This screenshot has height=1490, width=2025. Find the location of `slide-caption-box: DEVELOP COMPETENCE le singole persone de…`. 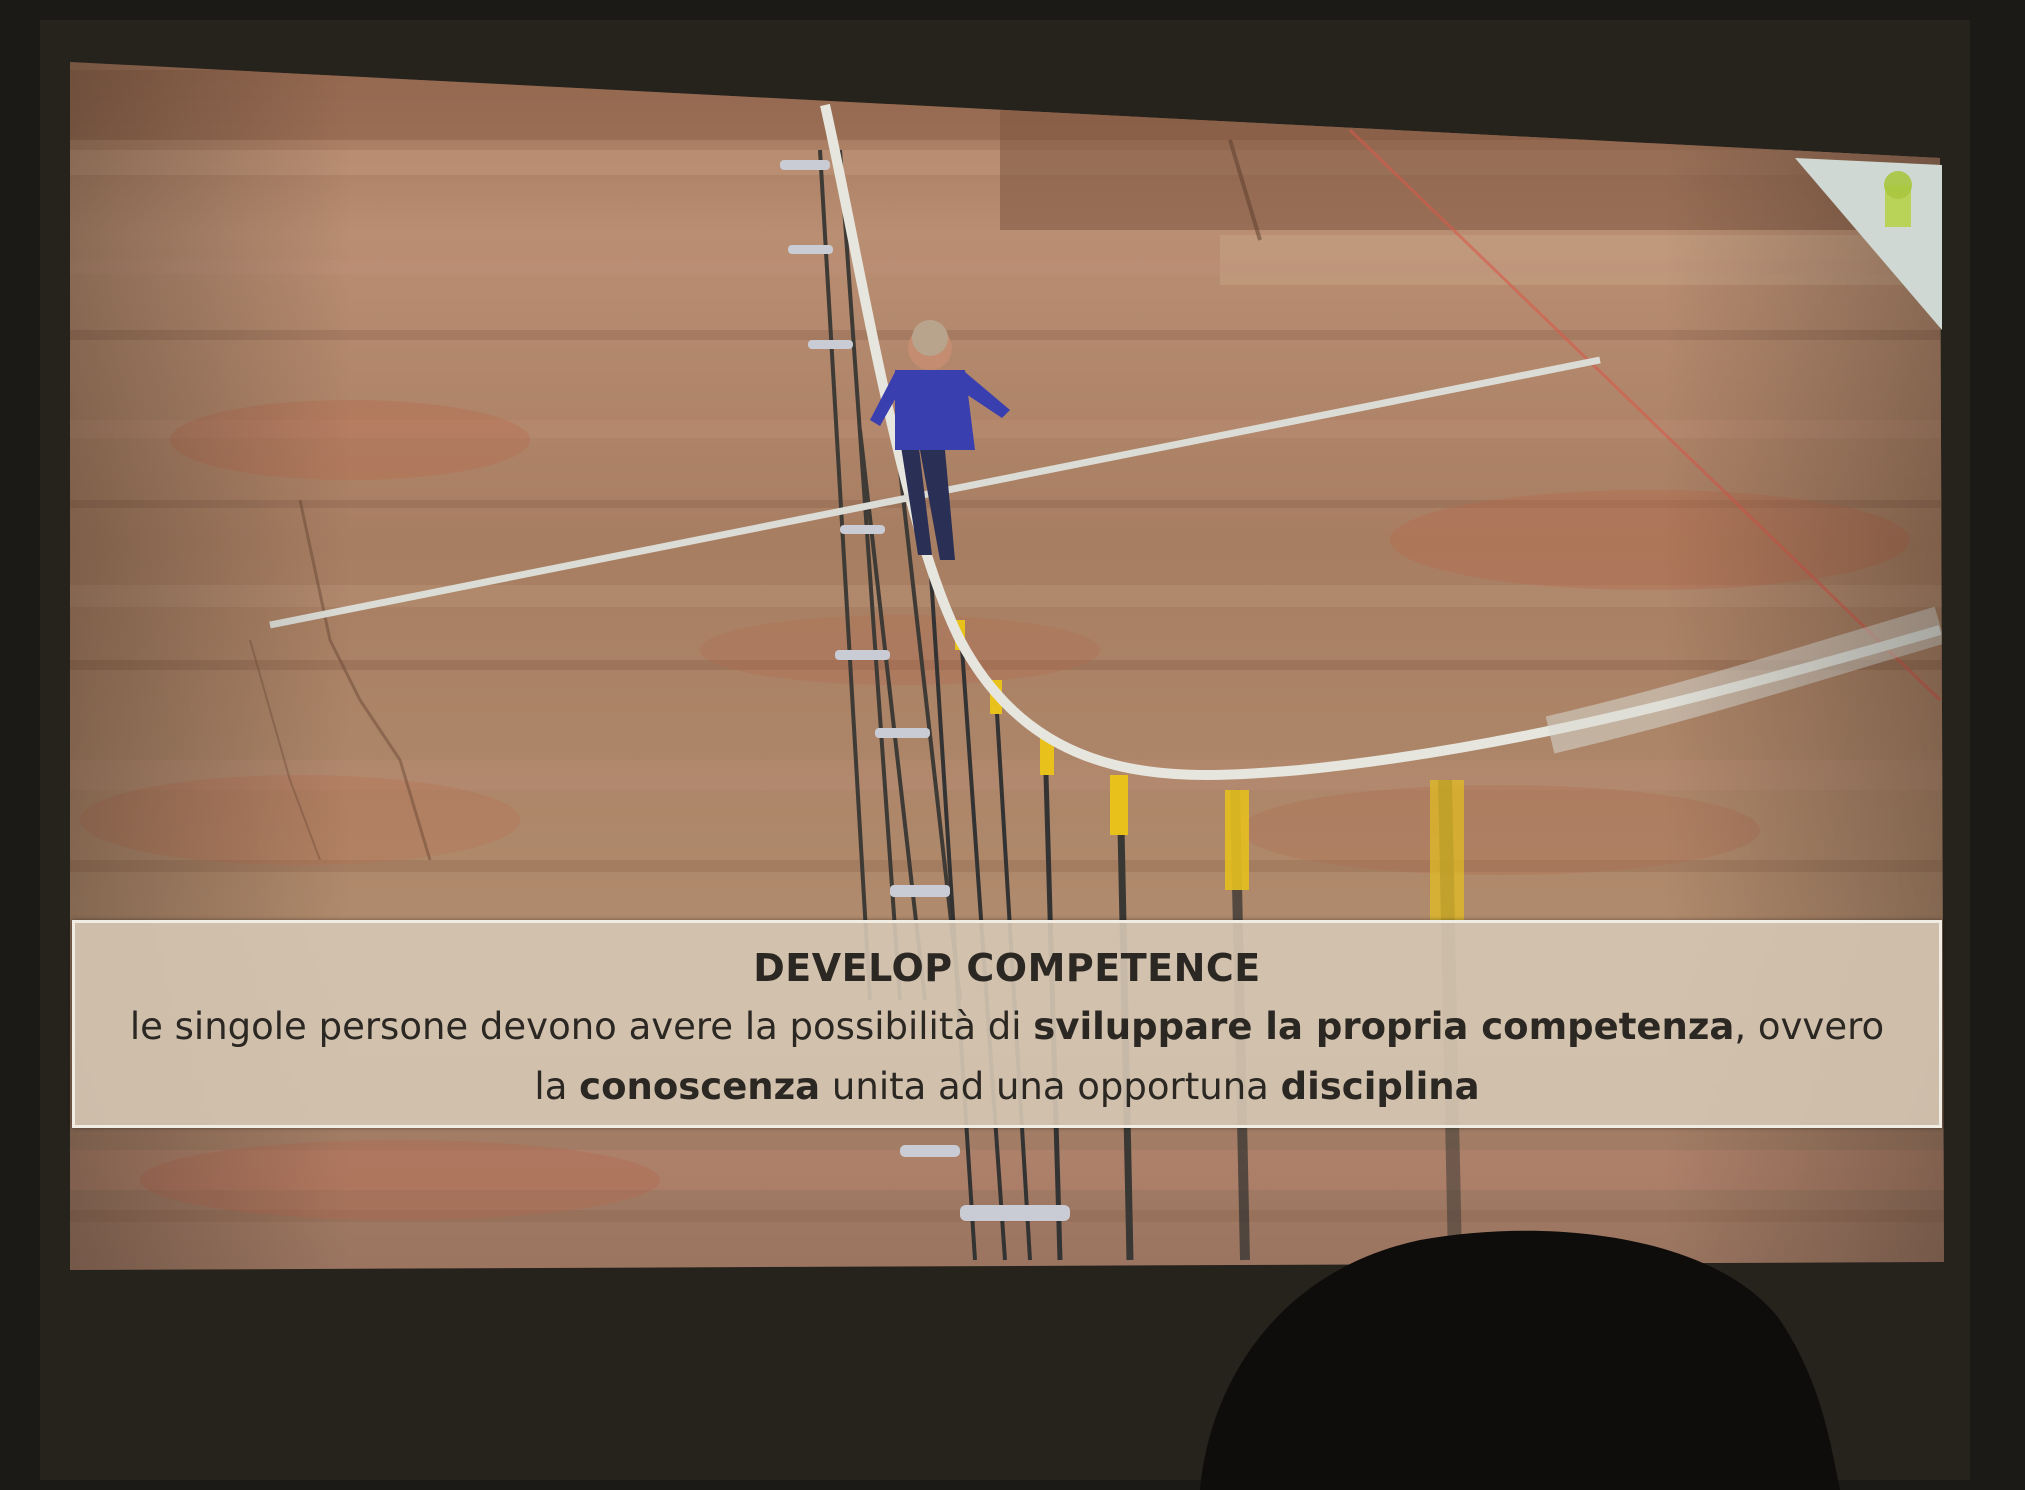

slide-caption-box: DEVELOP COMPETENCE le singole persone de… is located at coordinates (1007, 1024).